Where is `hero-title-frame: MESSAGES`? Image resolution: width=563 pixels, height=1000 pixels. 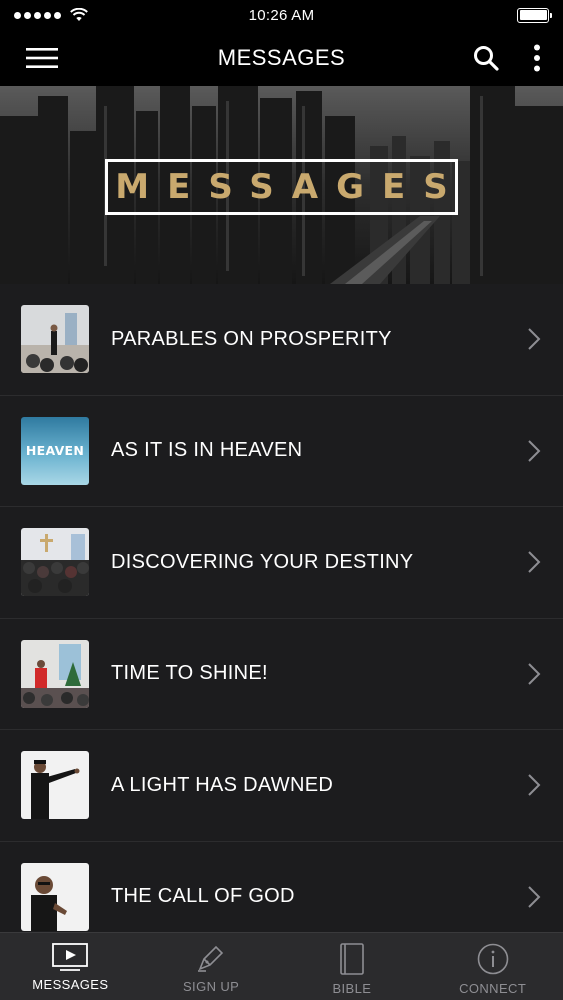
hero-title-frame: MESSAGES is located at coordinates (281, 187).